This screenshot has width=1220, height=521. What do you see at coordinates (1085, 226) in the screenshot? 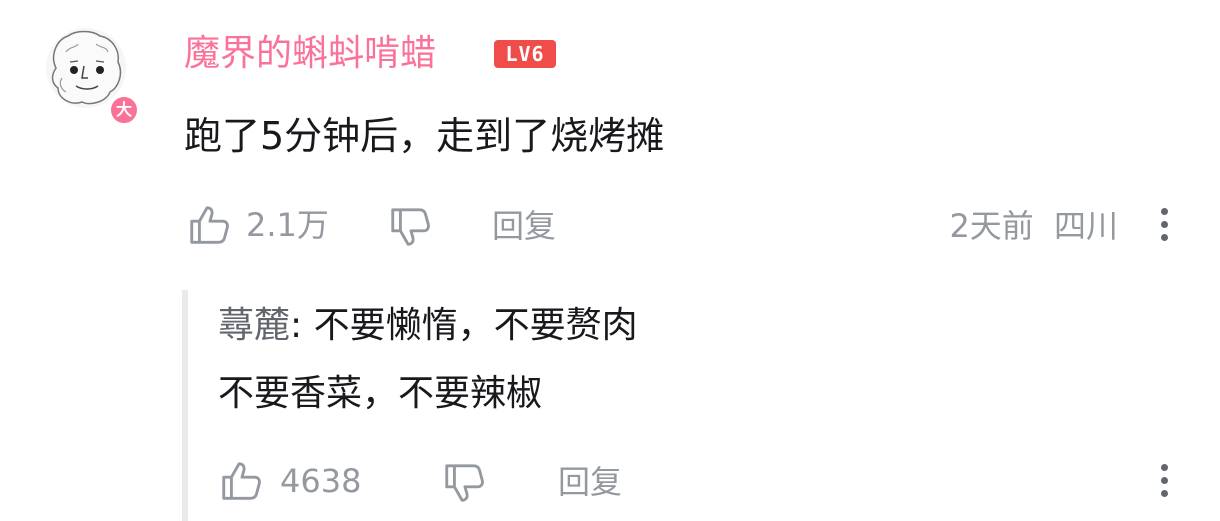
I see `comment-location: 四川` at bounding box center [1085, 226].